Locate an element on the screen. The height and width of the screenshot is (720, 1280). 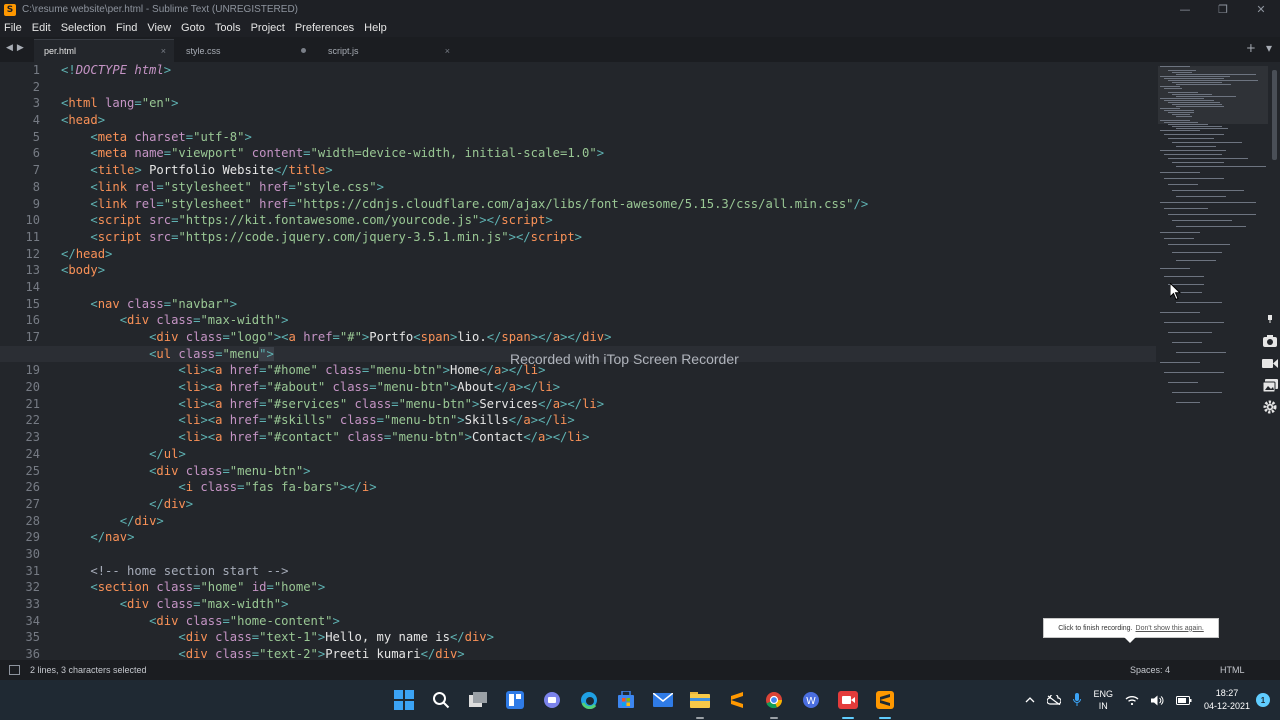
code-line: <html lang="en"> is located at coordinates (120, 103).